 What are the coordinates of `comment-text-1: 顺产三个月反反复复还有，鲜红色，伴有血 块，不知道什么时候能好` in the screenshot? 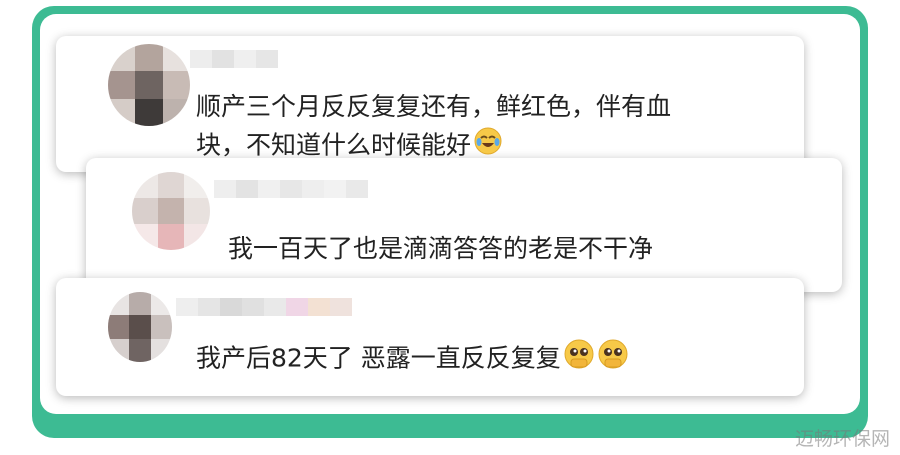 It's located at (433, 127).